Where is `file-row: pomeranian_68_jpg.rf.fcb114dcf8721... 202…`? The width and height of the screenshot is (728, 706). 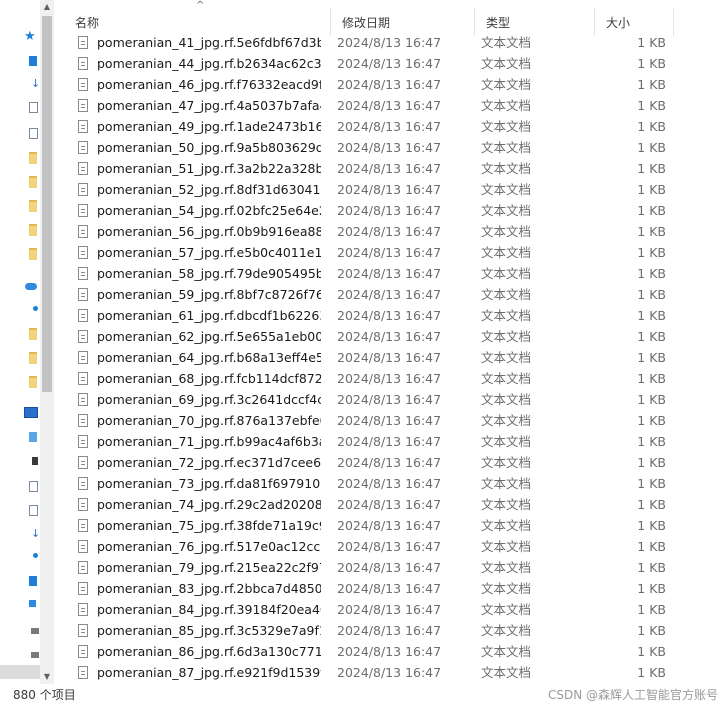 file-row: pomeranian_68_jpg.rf.fcb114dcf8721... 202… is located at coordinates (396, 378).